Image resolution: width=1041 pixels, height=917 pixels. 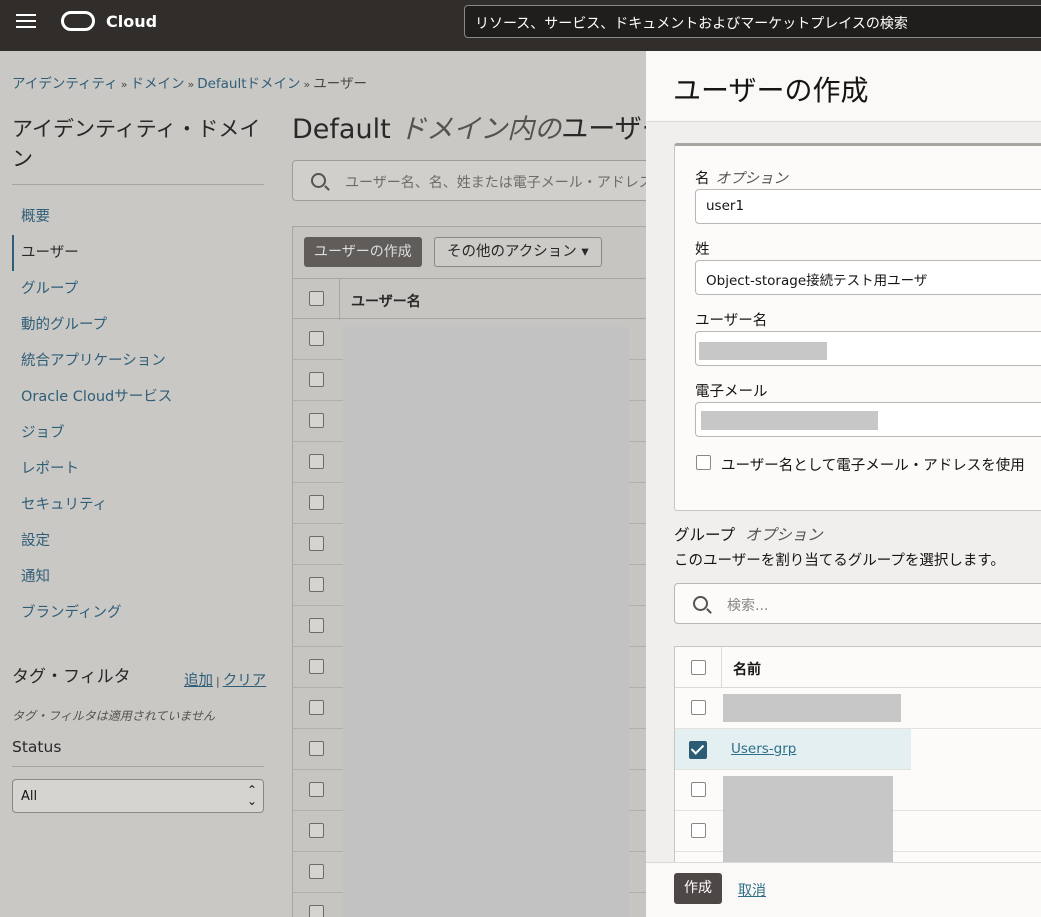 I want to click on sidebar-item-security: セキュリティ, so click(x=138, y=505).